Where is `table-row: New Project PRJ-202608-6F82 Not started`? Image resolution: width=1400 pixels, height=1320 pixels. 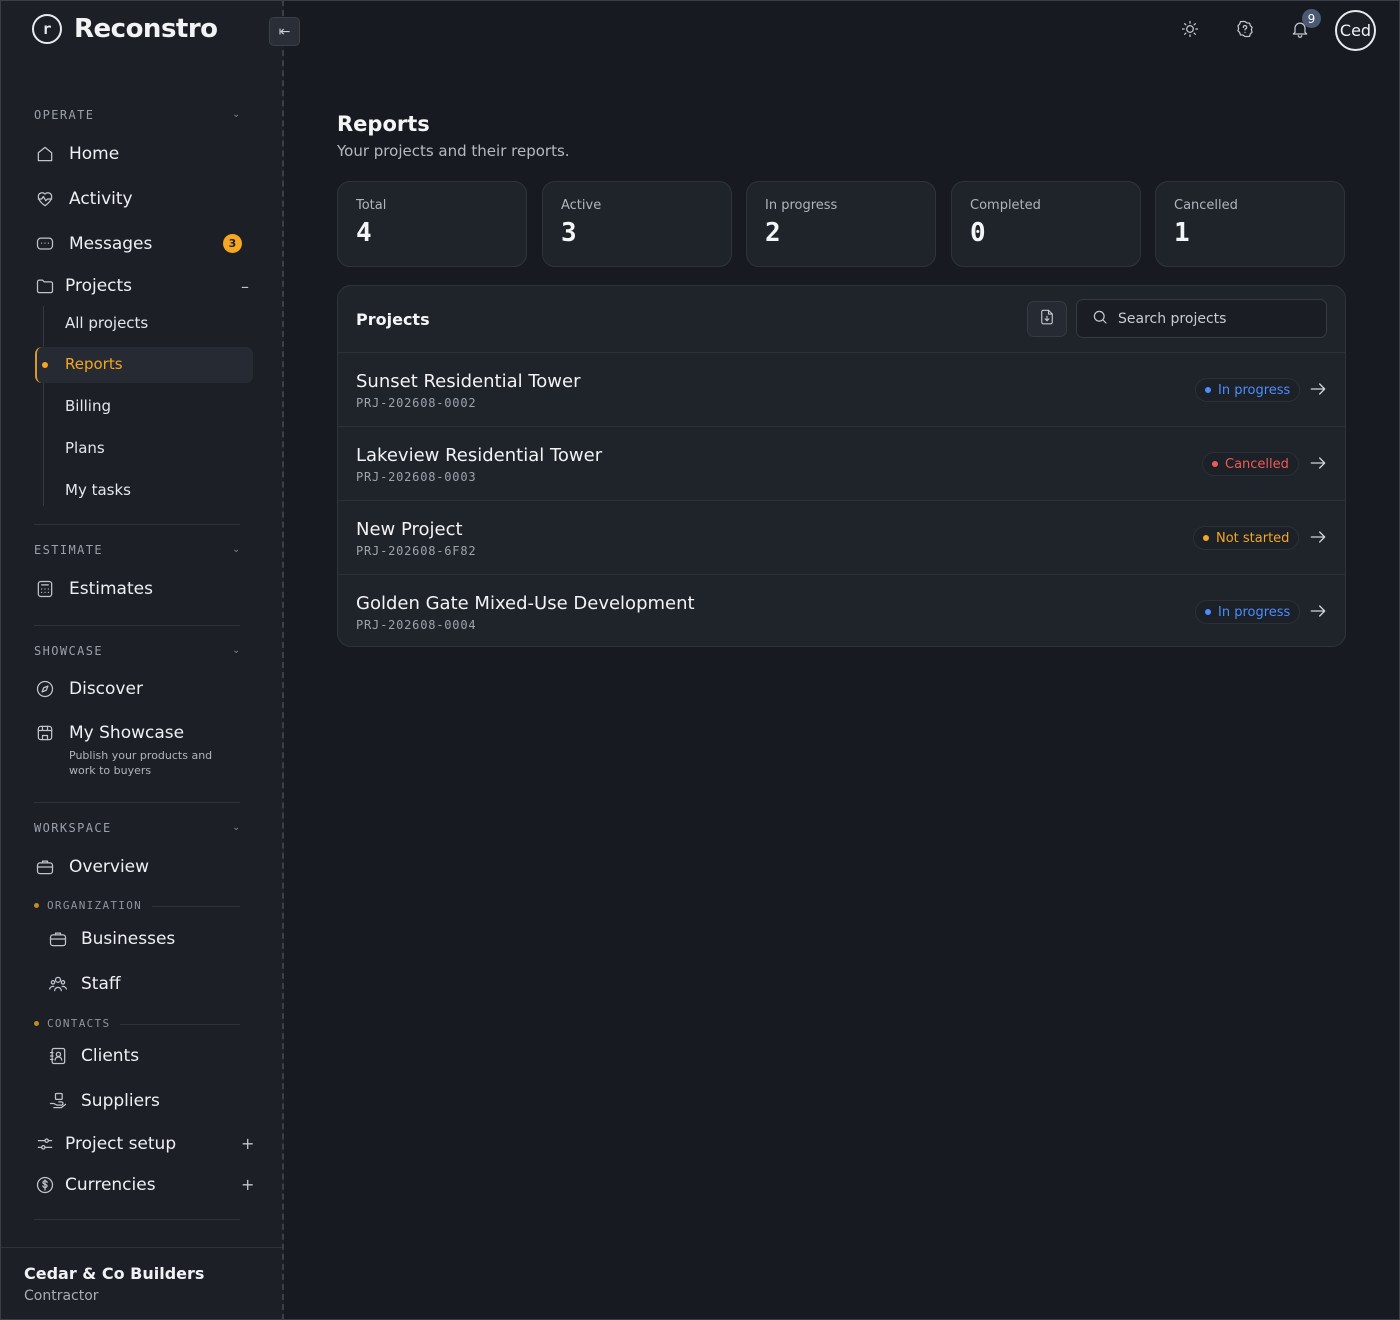
table-row: New Project PRJ-202608-6F82 Not started is located at coordinates (841, 537).